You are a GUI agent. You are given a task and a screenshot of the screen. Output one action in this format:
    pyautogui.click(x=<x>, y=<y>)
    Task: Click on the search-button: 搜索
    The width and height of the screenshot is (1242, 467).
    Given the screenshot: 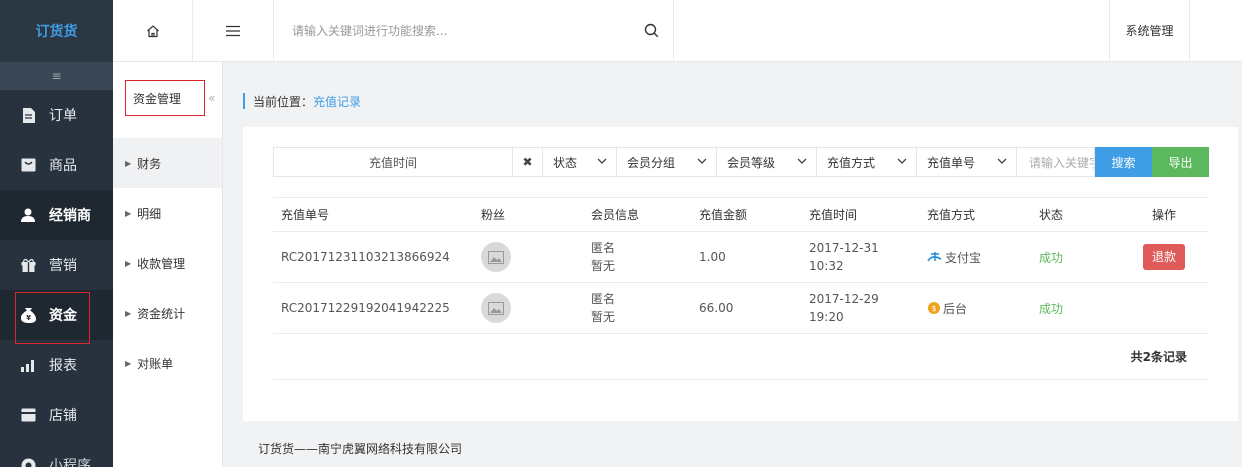 What is the action you would take?
    pyautogui.click(x=1123, y=162)
    